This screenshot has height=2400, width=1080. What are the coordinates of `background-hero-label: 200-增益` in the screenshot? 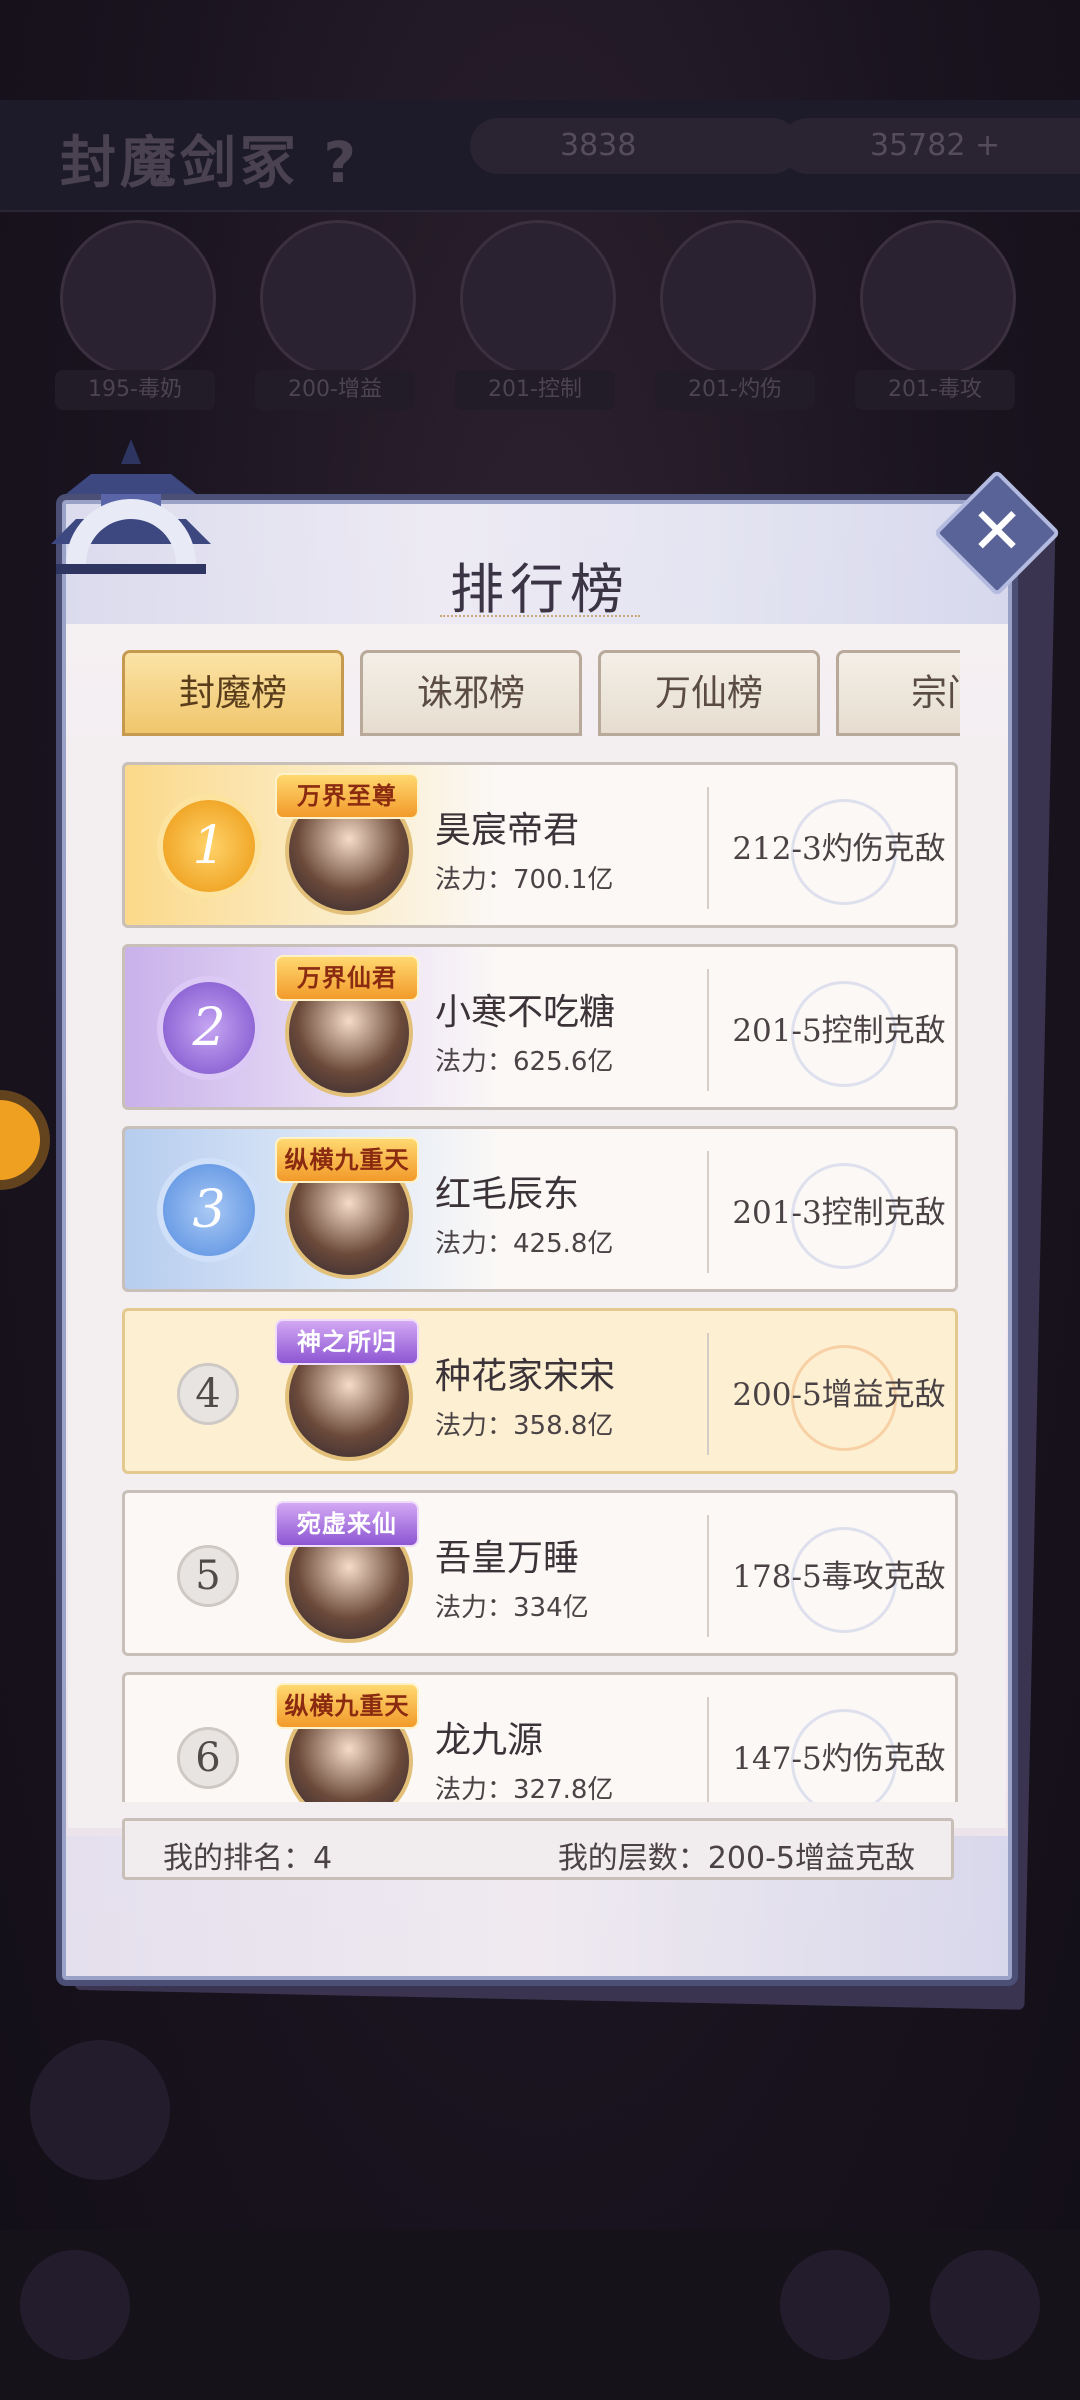 It's located at (335, 390).